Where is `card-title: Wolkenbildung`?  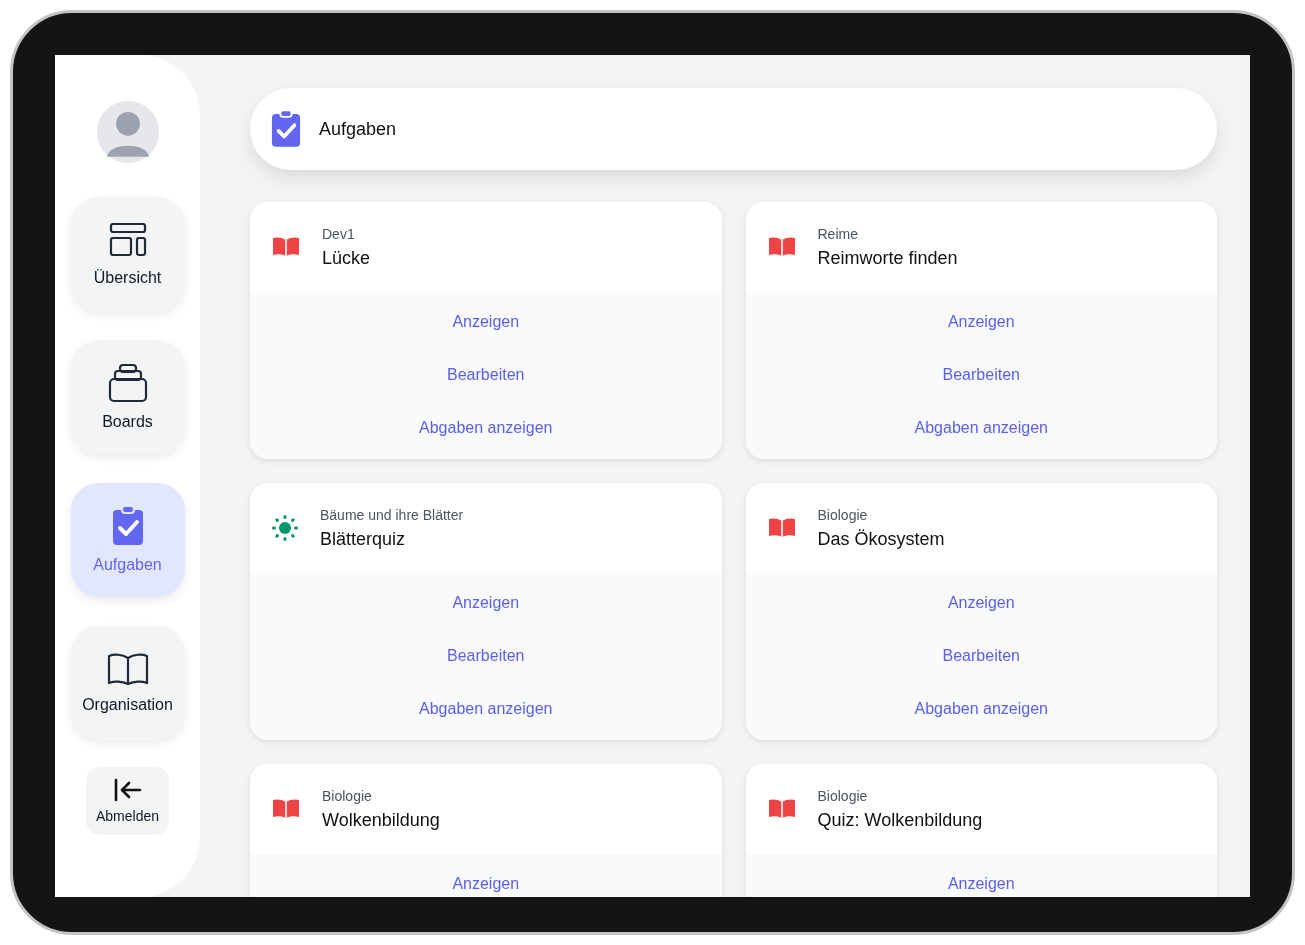
card-title: Wolkenbildung is located at coordinates (381, 820).